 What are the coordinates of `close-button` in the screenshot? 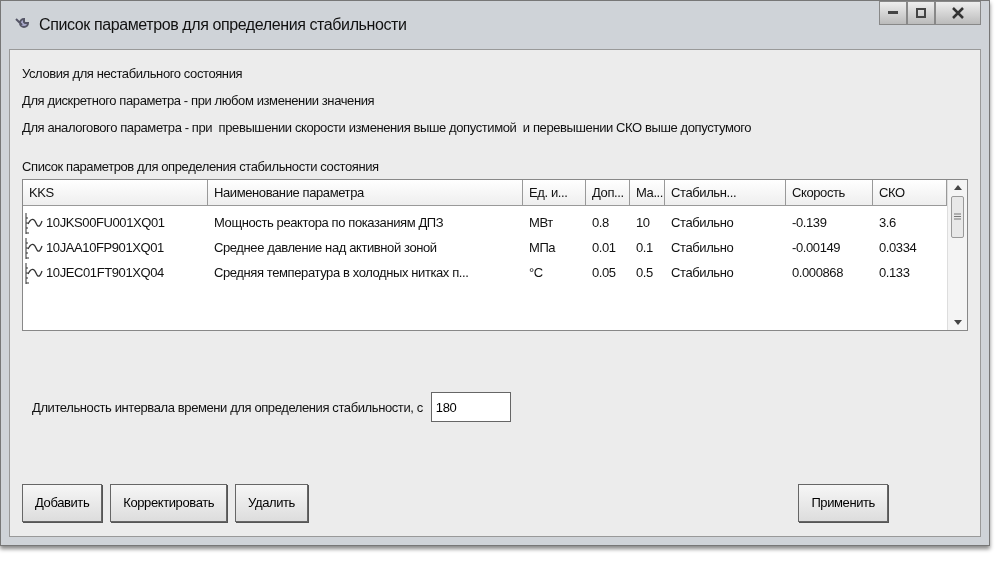 It's located at (958, 13).